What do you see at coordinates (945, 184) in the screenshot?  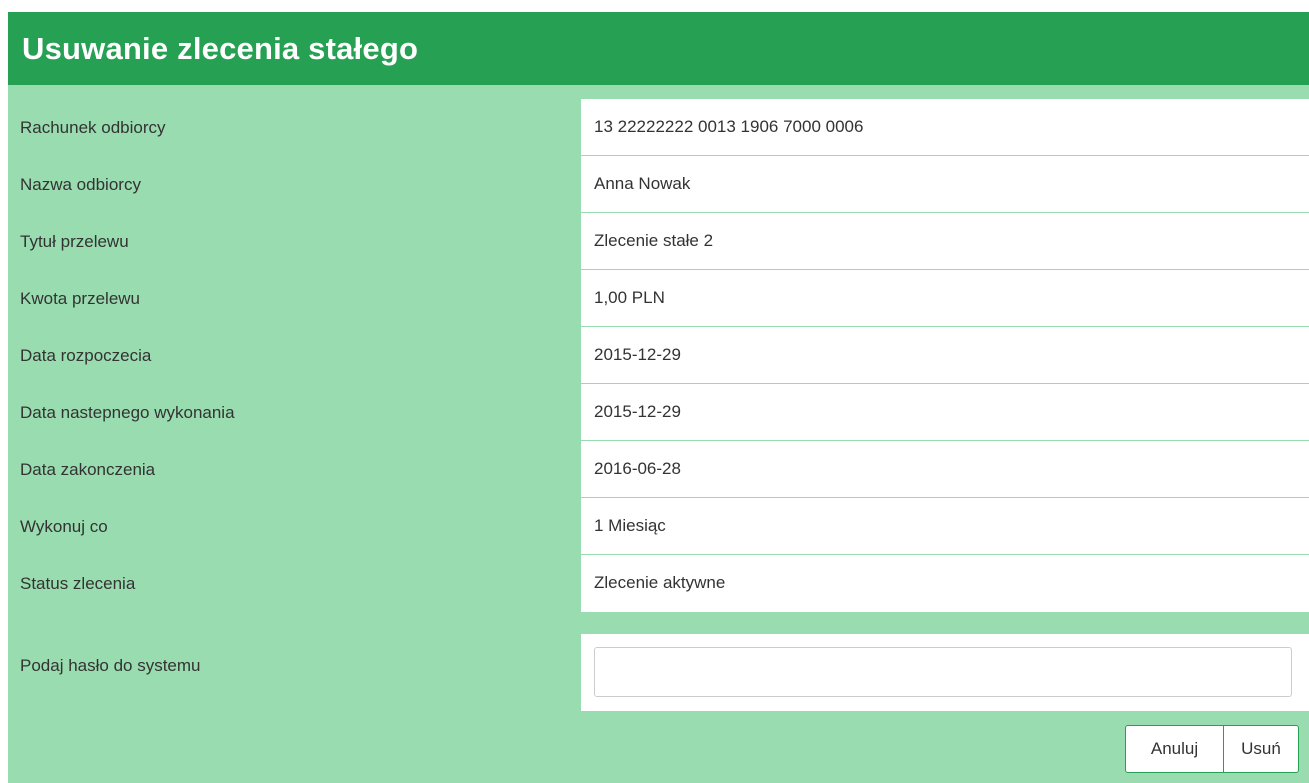 I see `detail-value: Anna Nowak` at bounding box center [945, 184].